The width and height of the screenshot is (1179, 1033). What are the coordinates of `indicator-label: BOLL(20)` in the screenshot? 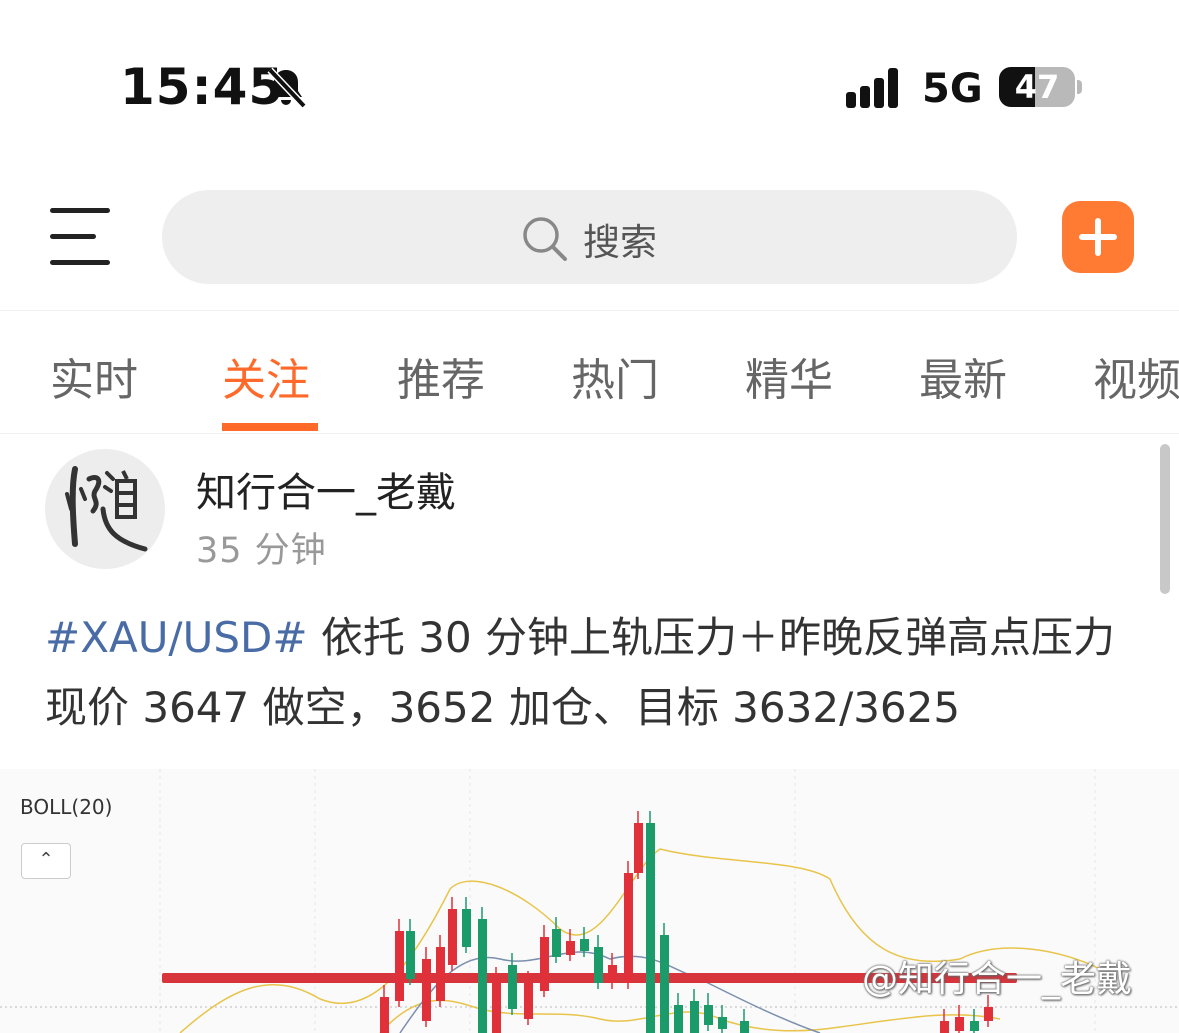 It's located at (66, 807).